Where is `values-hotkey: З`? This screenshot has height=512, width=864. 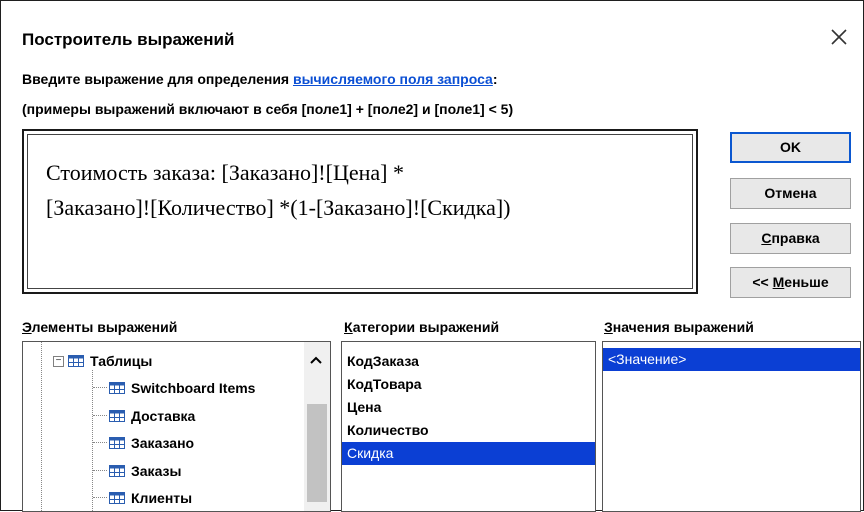 values-hotkey: З is located at coordinates (608, 327).